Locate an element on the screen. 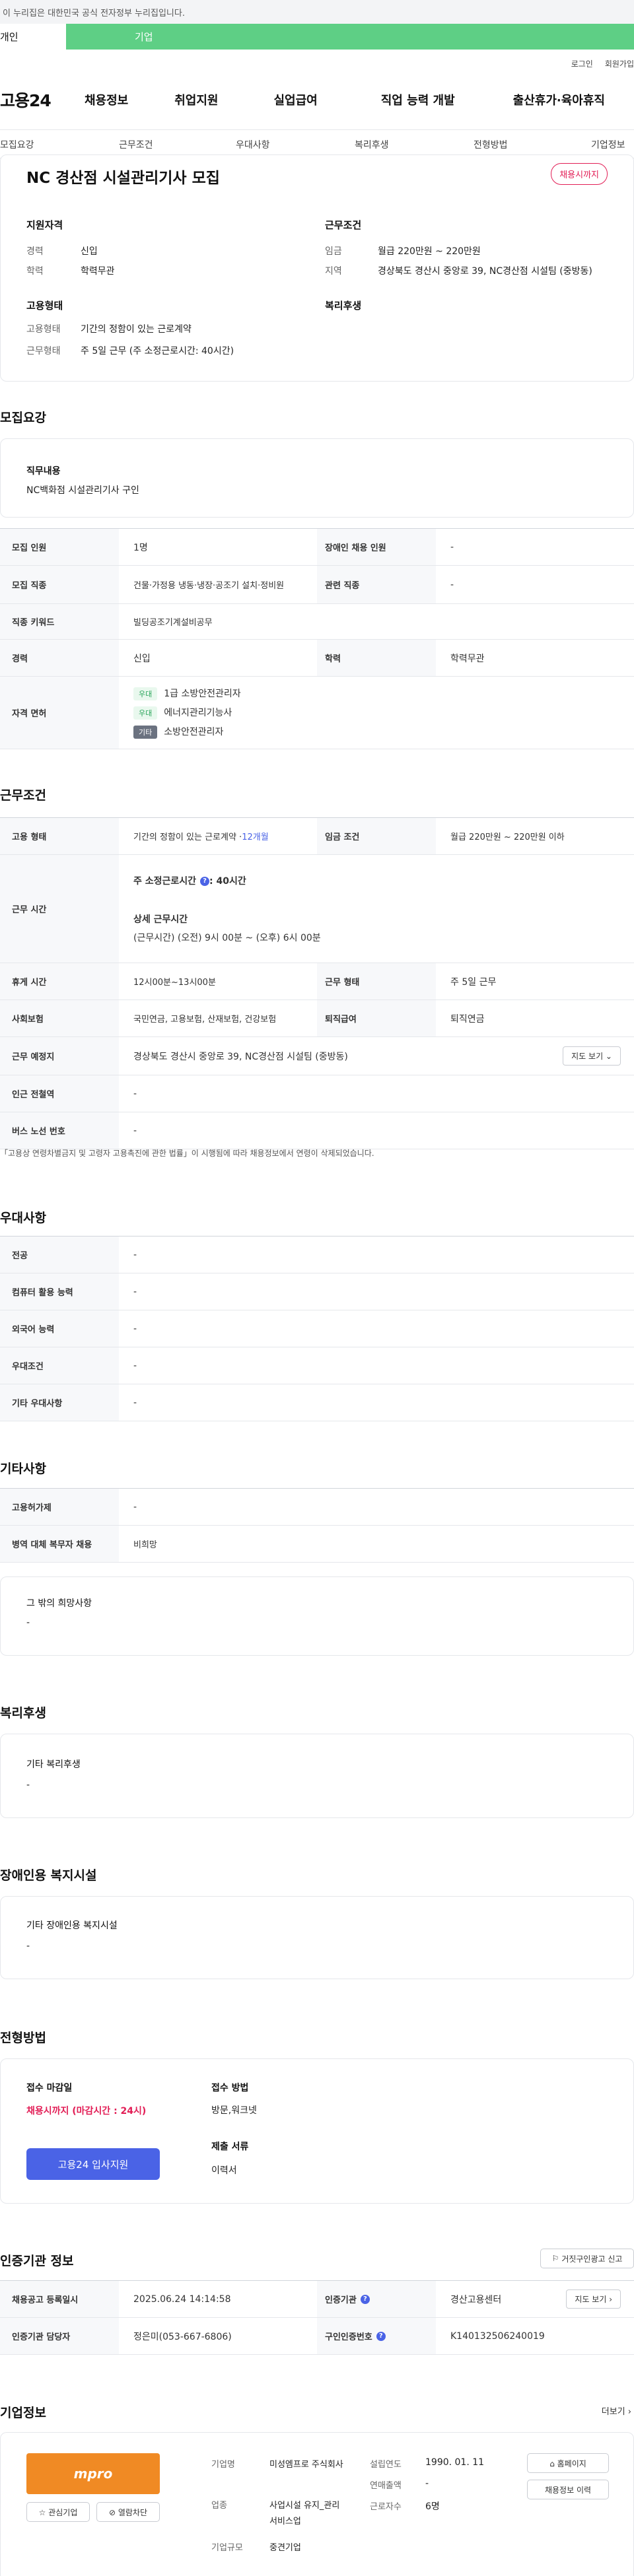 The height and width of the screenshot is (2576, 634). site-logo: 고용24 is located at coordinates (42, 100).